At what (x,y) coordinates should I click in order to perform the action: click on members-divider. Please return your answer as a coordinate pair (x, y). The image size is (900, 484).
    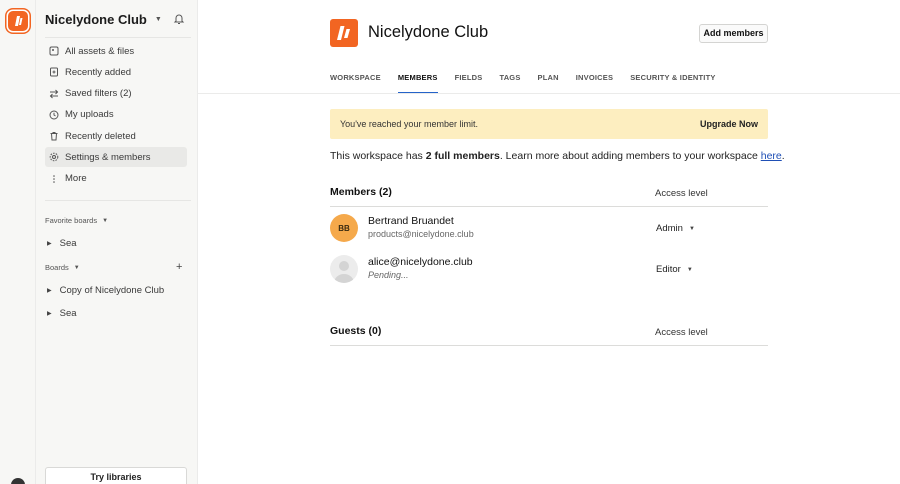
    Looking at the image, I should click on (549, 206).